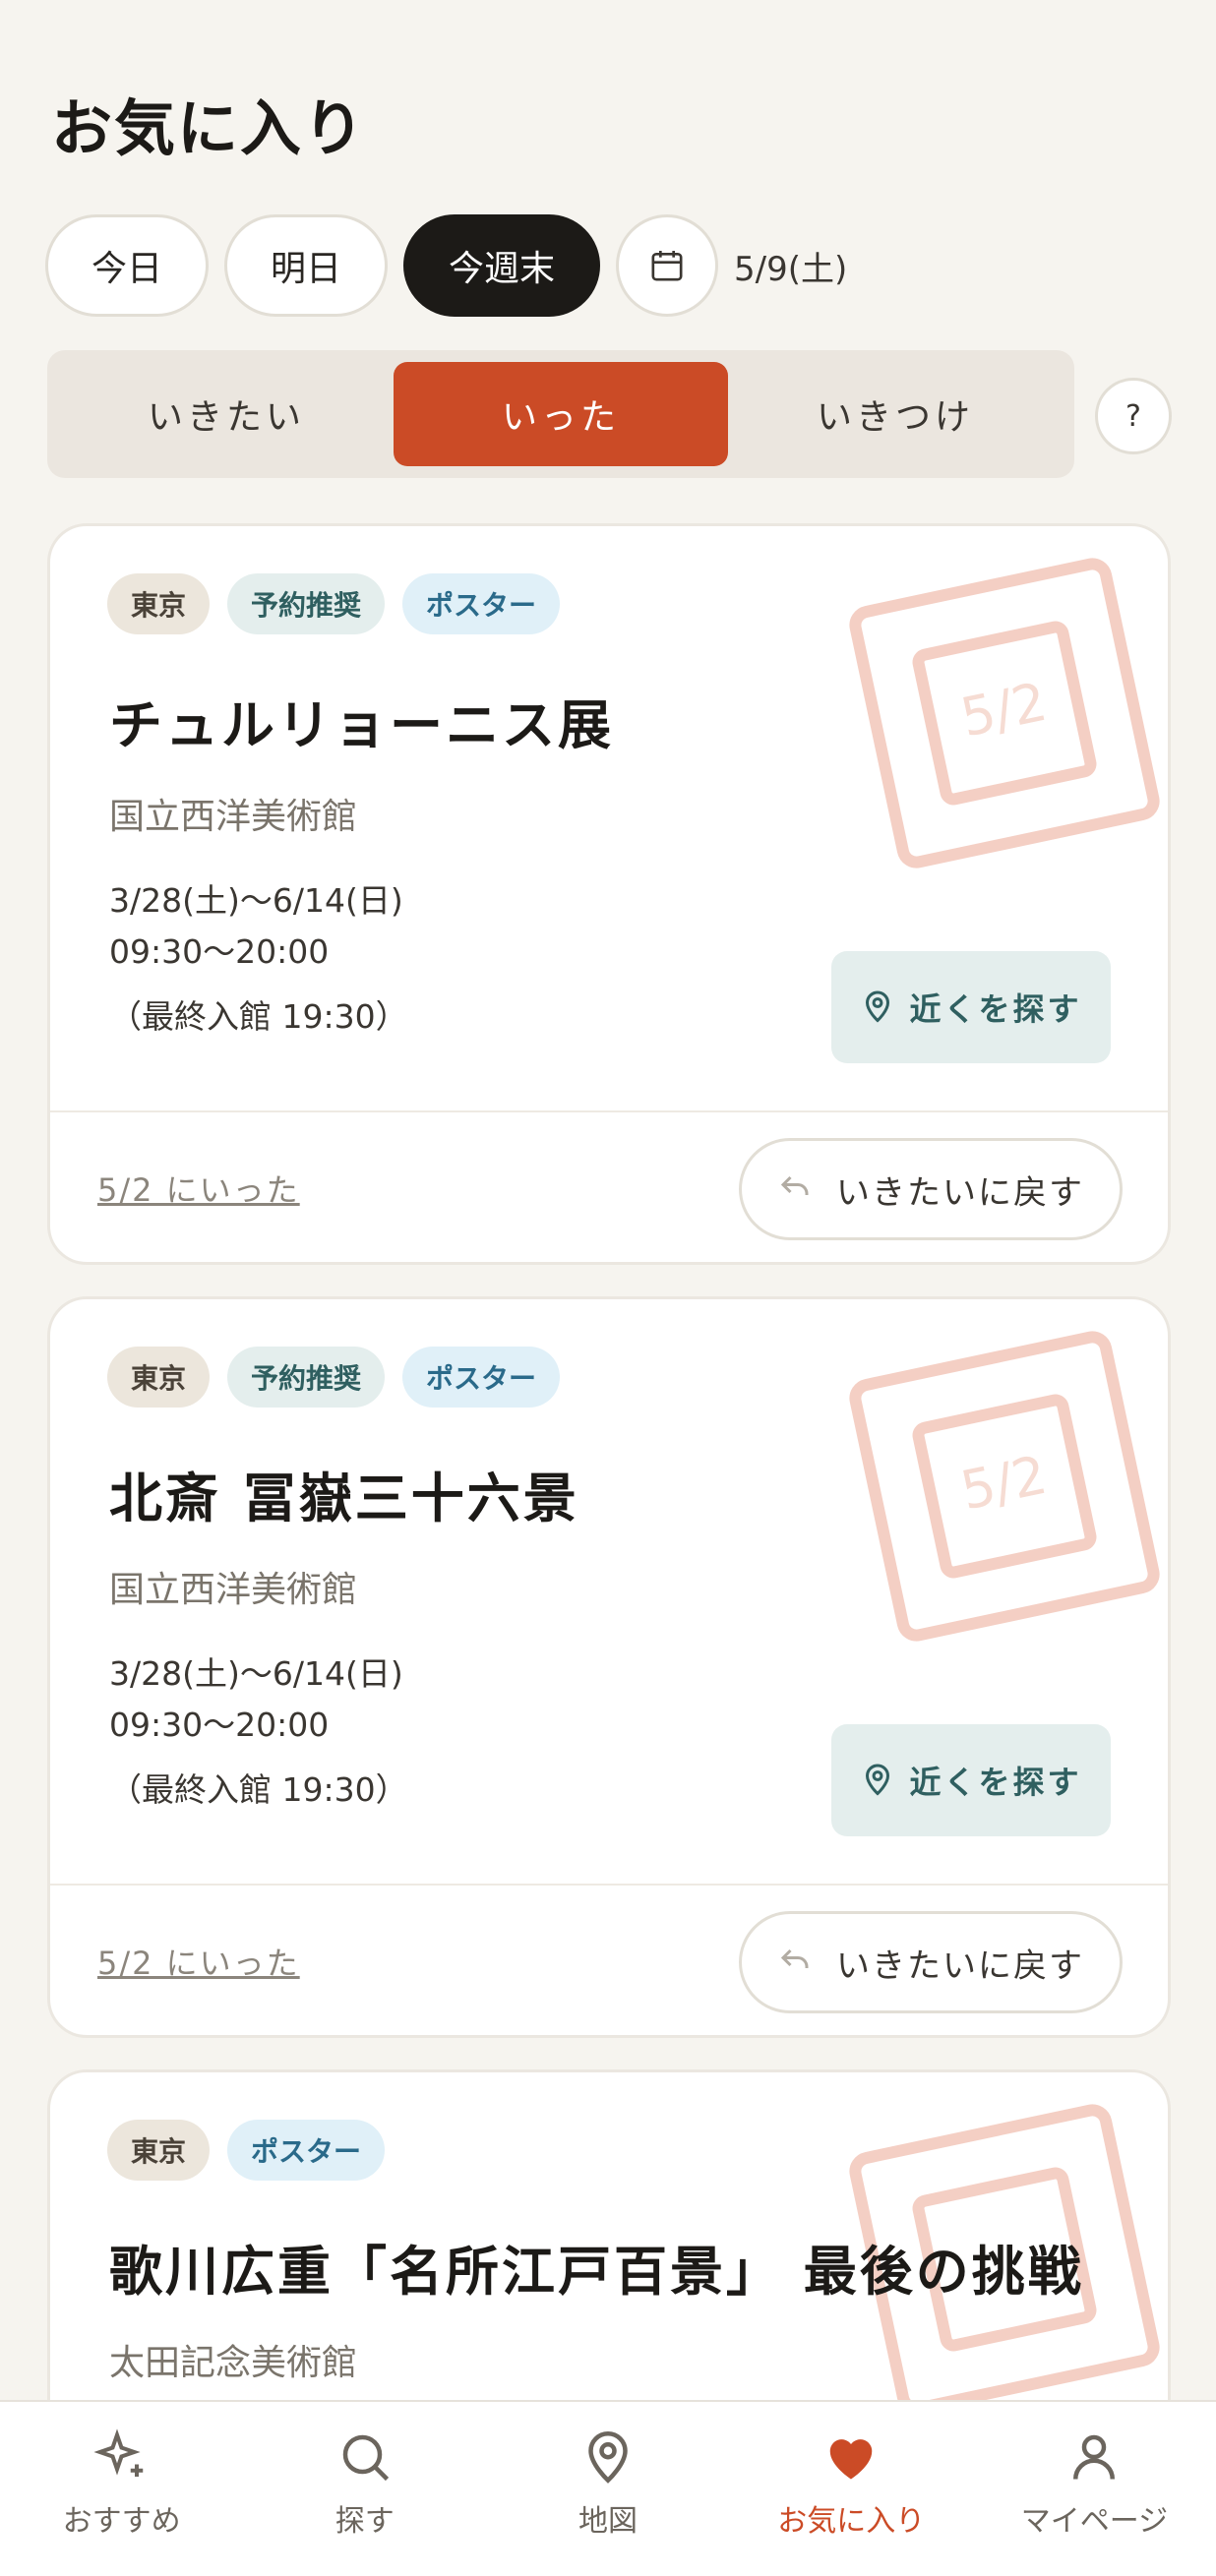 This screenshot has height=2576, width=1216. I want to click on status-tabs: いきたい いった いきつけ, so click(560, 414).